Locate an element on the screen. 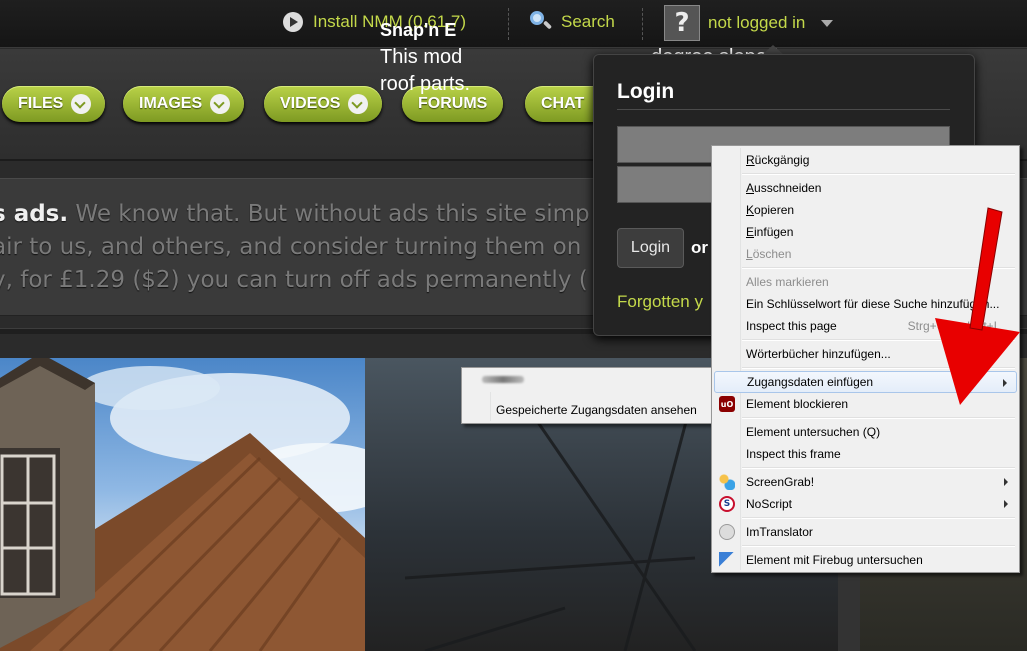 The width and height of the screenshot is (1027, 651). menu-item-inspect-element: Element untersuchen (Q) is located at coordinates (865, 432).